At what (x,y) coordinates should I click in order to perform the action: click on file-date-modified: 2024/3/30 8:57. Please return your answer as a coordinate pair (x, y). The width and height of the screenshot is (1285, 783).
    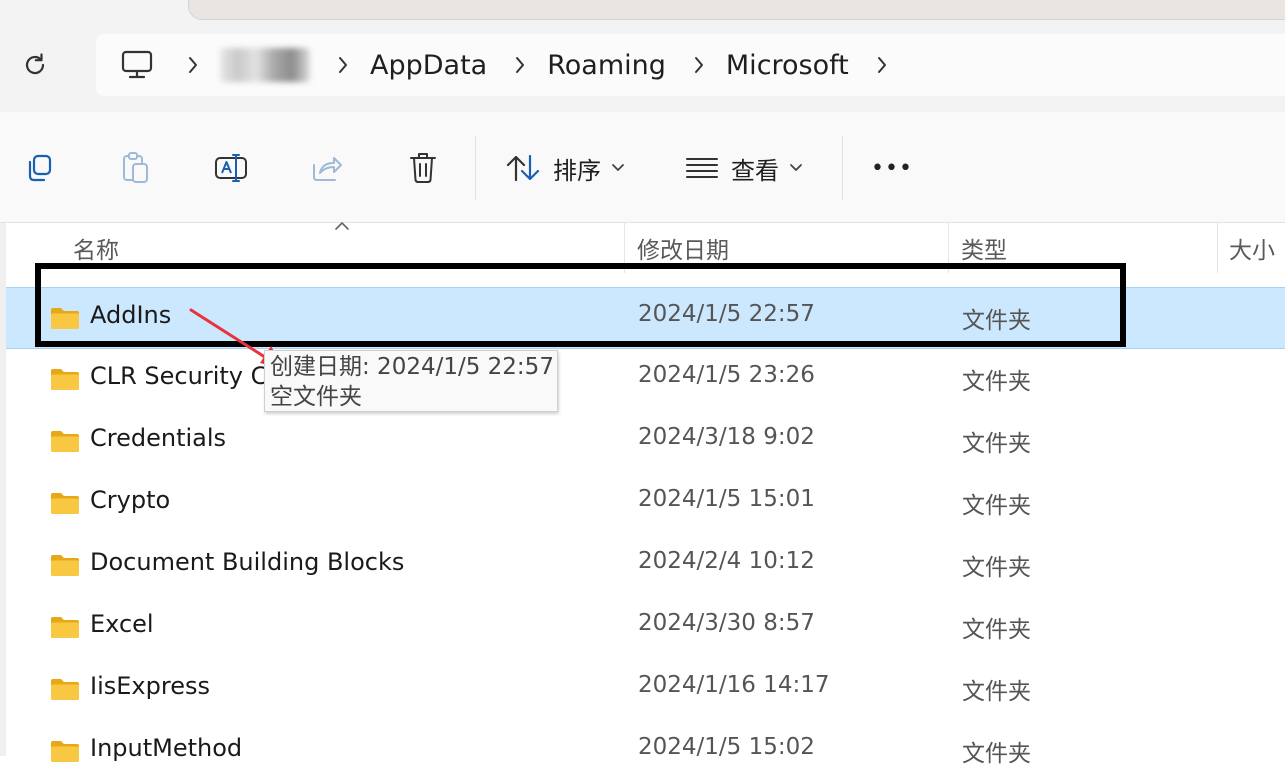
    Looking at the image, I should click on (726, 623).